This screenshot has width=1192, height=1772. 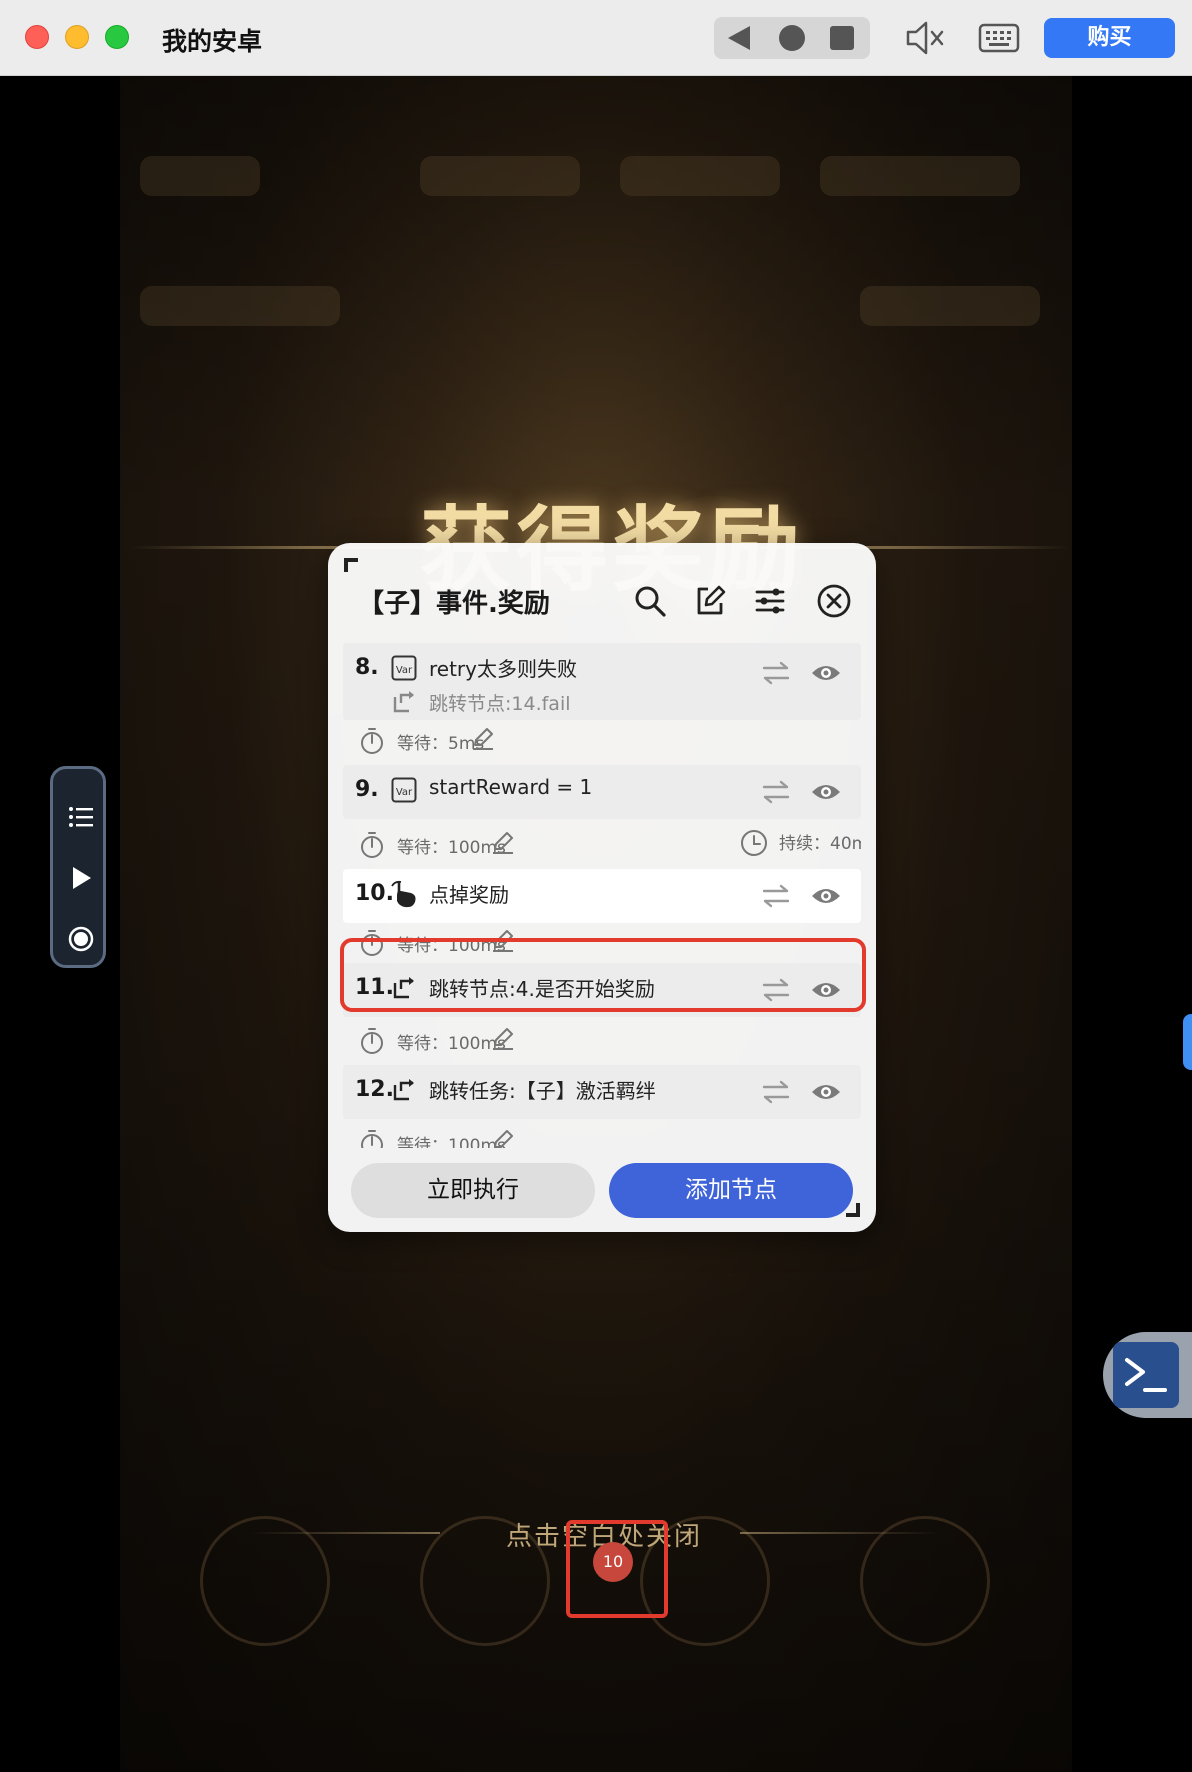 What do you see at coordinates (81, 939) in the screenshot?
I see `record-icon` at bounding box center [81, 939].